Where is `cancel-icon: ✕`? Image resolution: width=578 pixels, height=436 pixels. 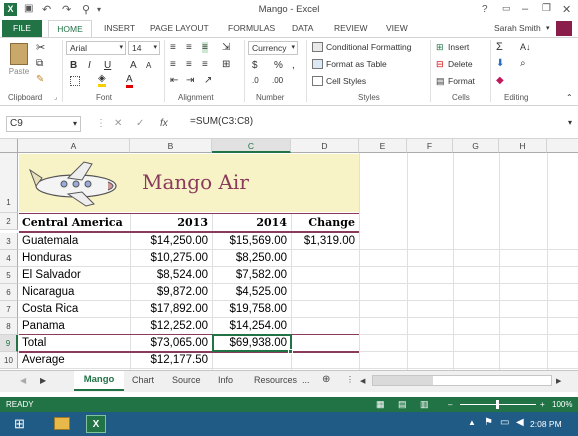
cancel-icon: ✕ is located at coordinates (118, 123).